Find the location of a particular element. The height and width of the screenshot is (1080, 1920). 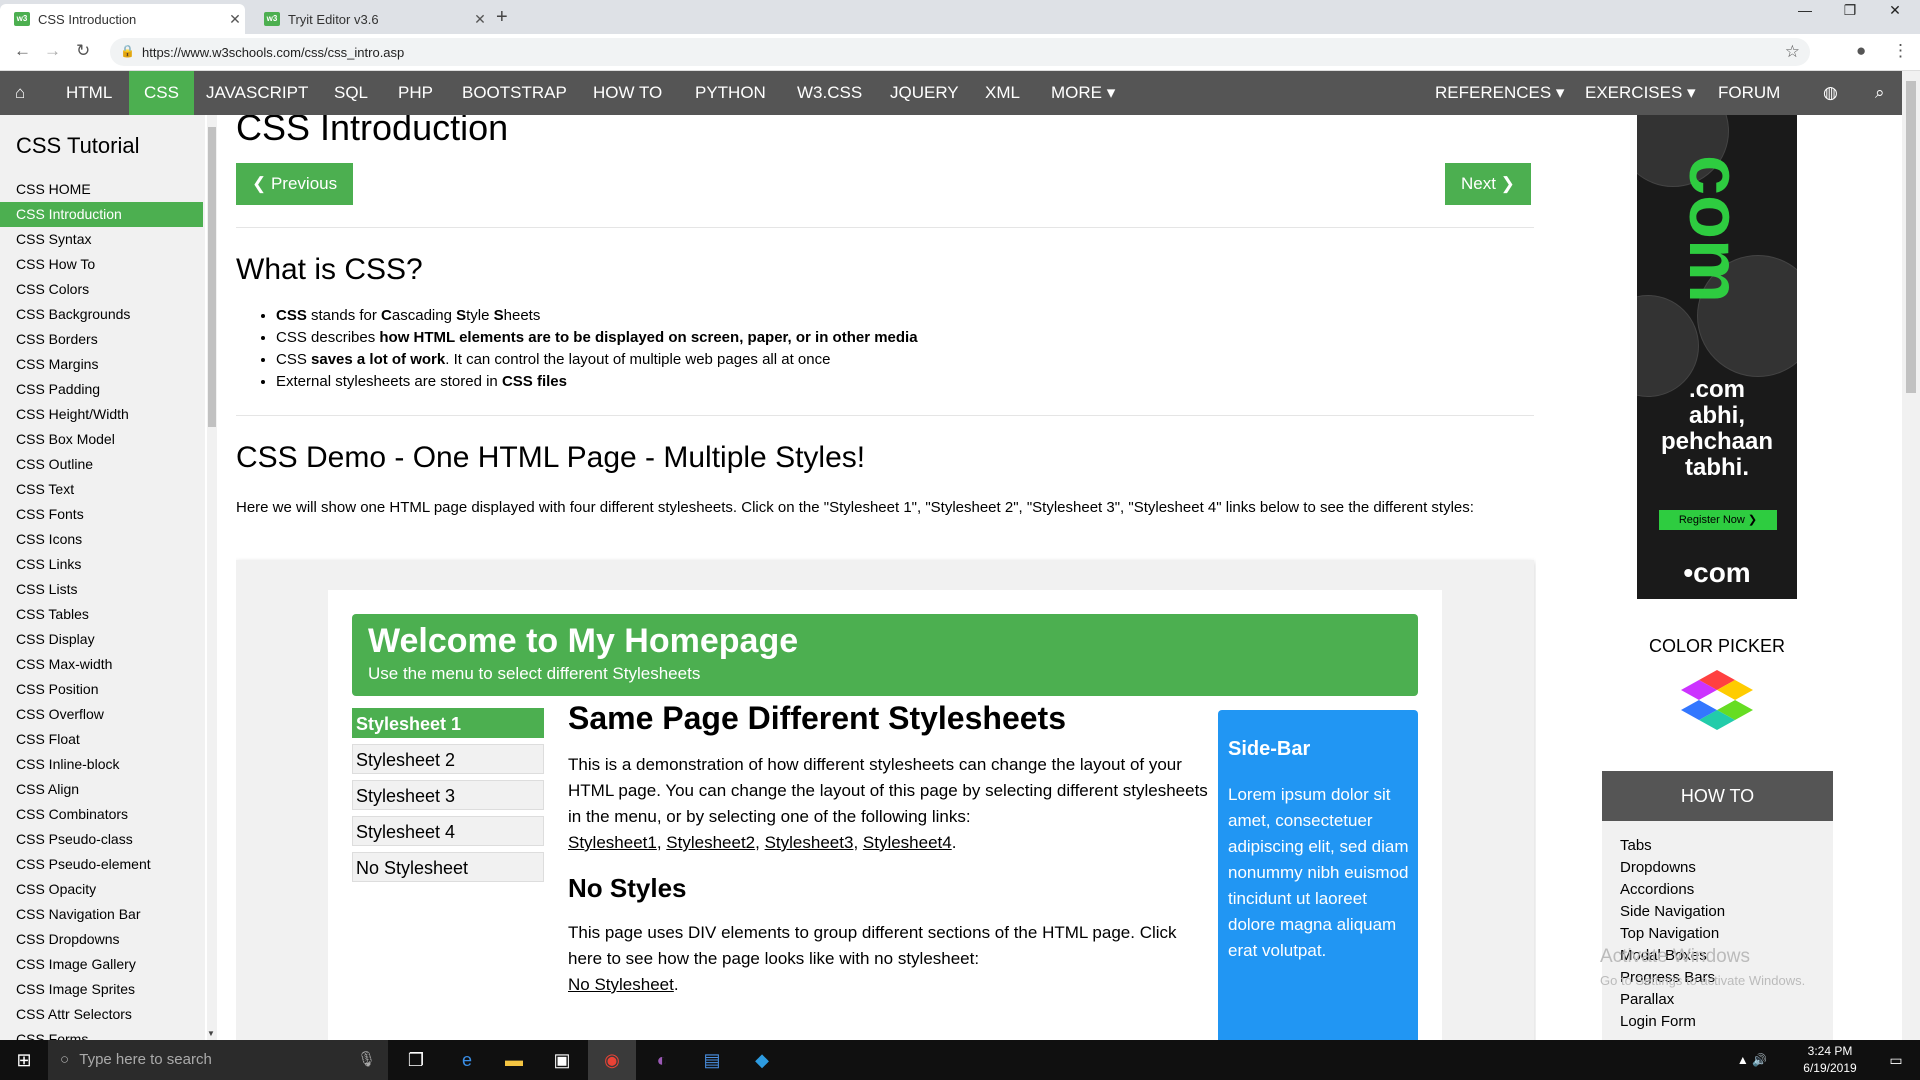

howto-parallax-link: Parallax is located at coordinates (1647, 999).